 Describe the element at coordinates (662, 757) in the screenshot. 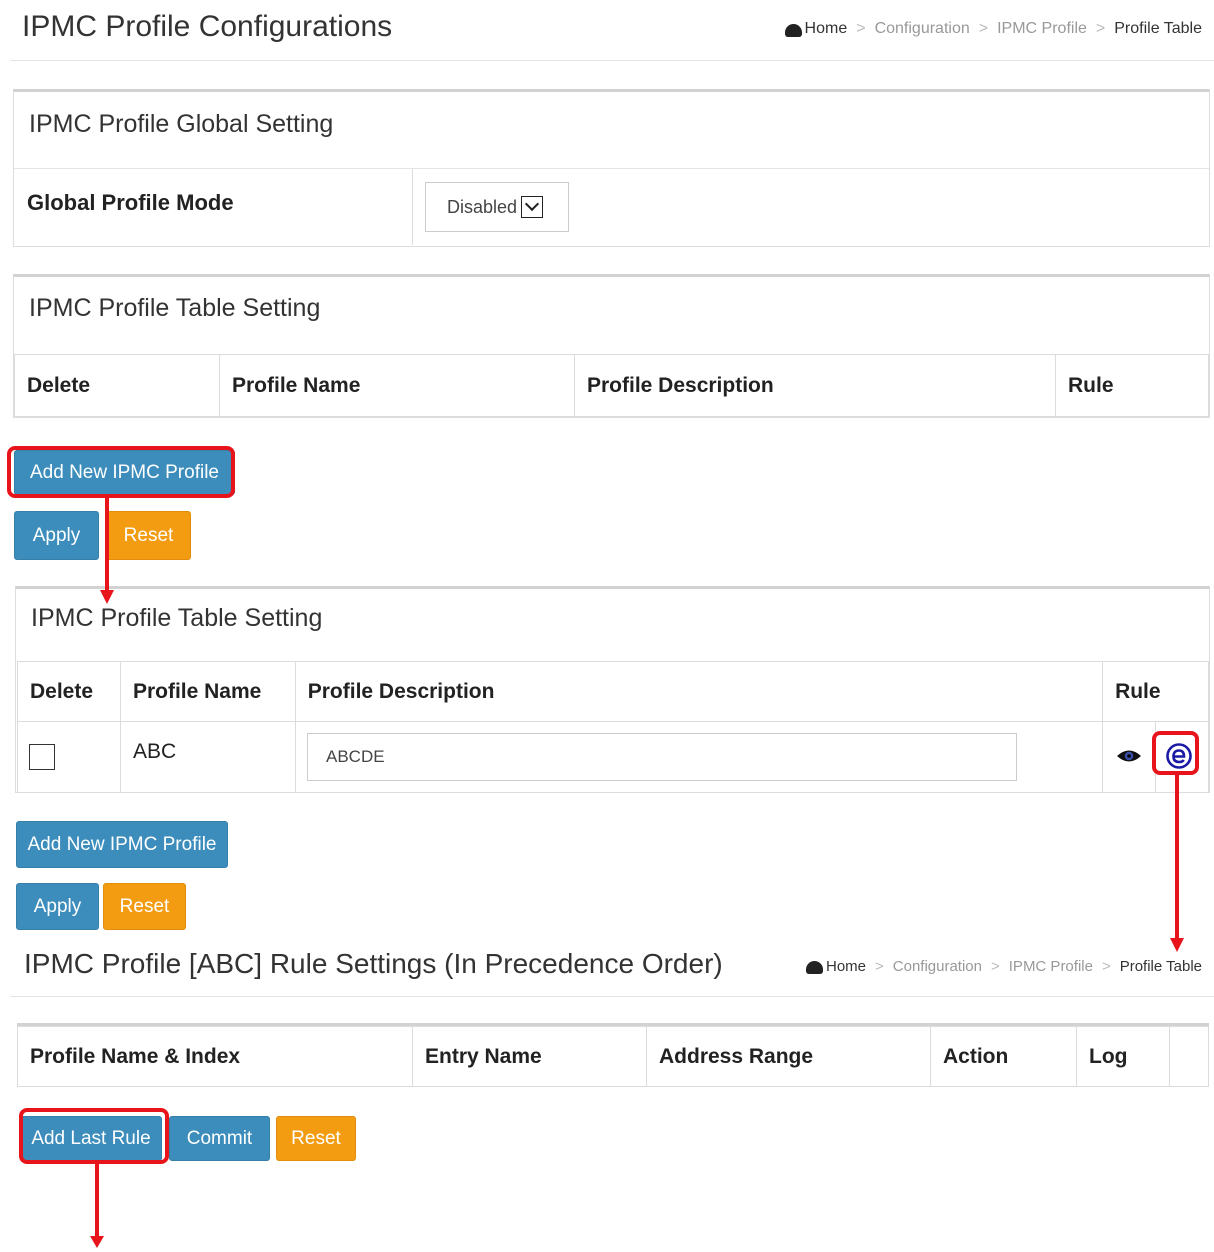

I see `profile-description-input: ABCDE` at that location.